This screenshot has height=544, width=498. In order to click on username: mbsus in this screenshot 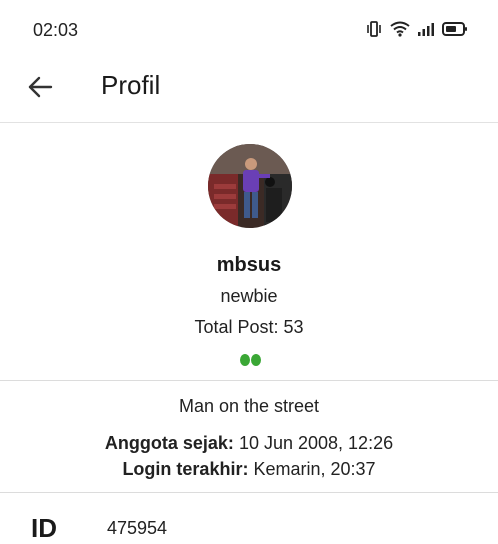, I will do `click(249, 265)`.